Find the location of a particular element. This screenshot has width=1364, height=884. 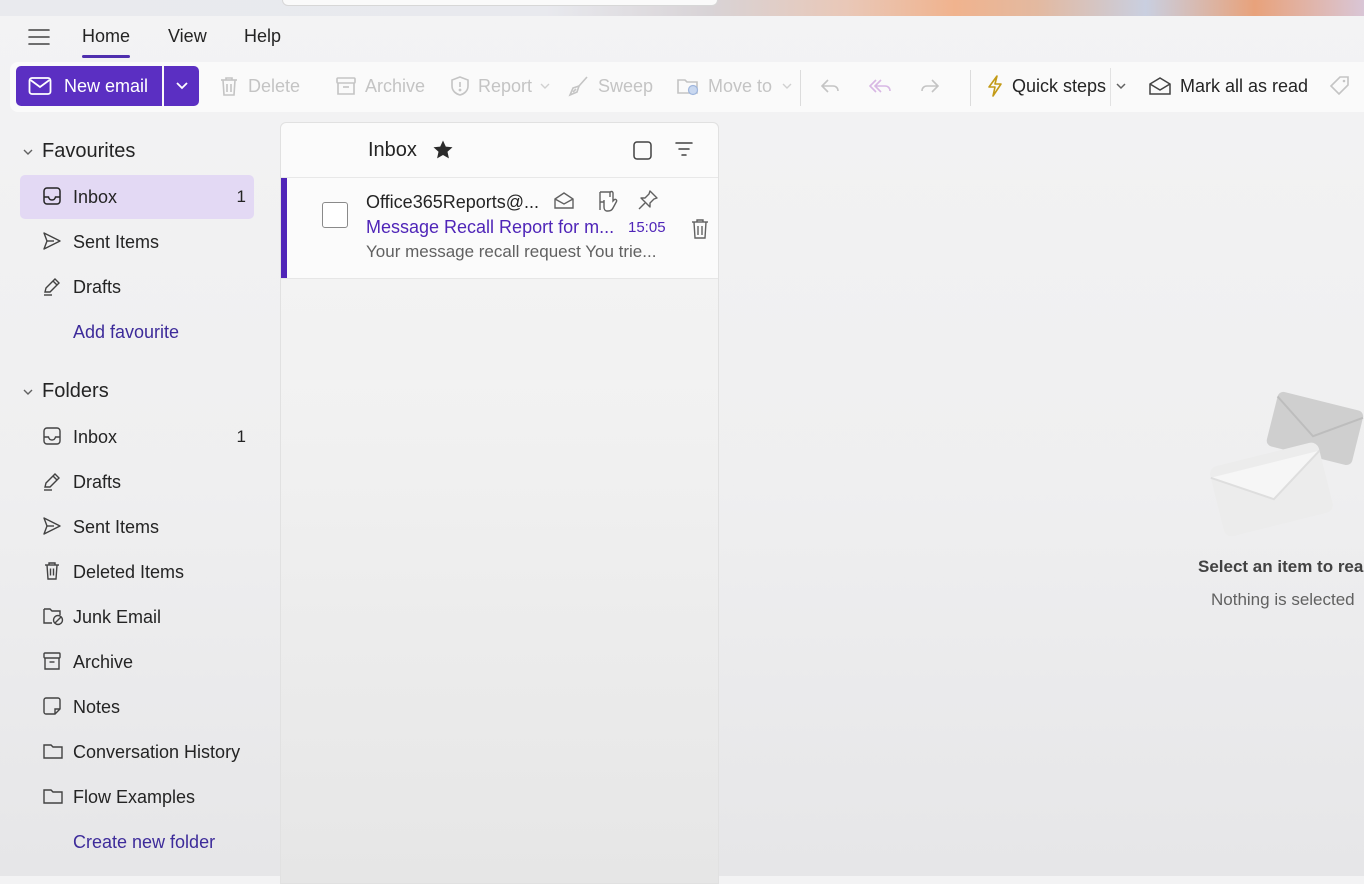

window-top-strip is located at coordinates (682, 8).